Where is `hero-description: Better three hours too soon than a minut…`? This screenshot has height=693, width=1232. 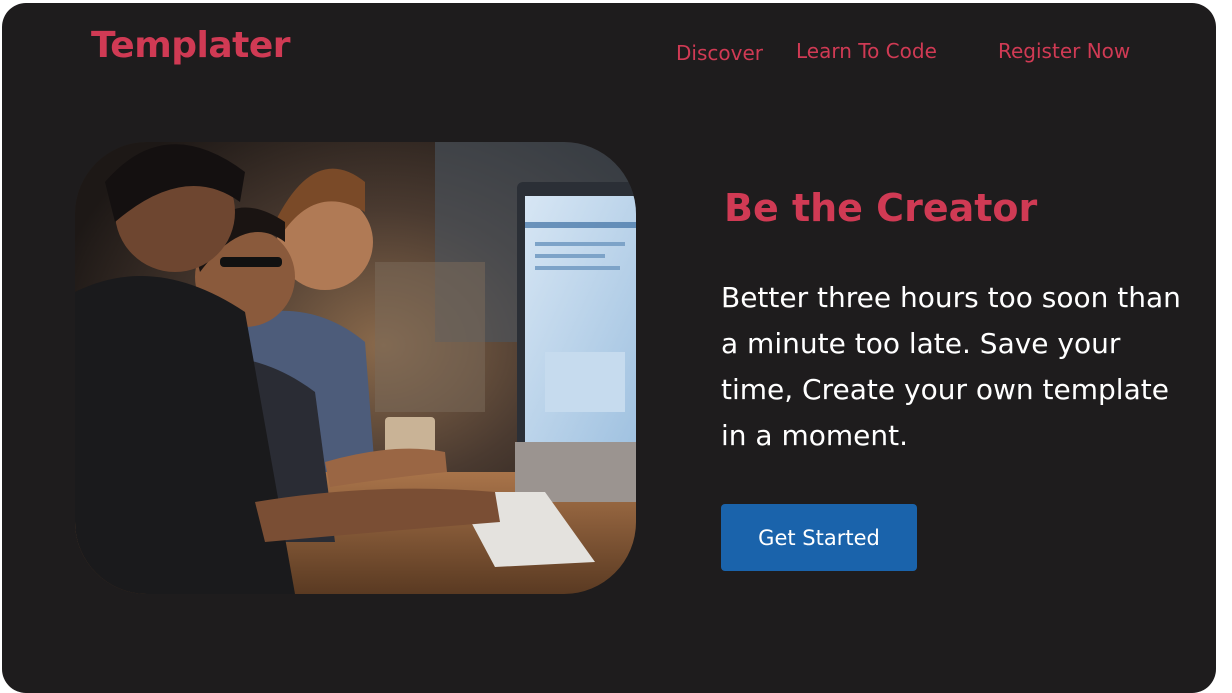 hero-description: Better three hours too soon than a minut… is located at coordinates (951, 366).